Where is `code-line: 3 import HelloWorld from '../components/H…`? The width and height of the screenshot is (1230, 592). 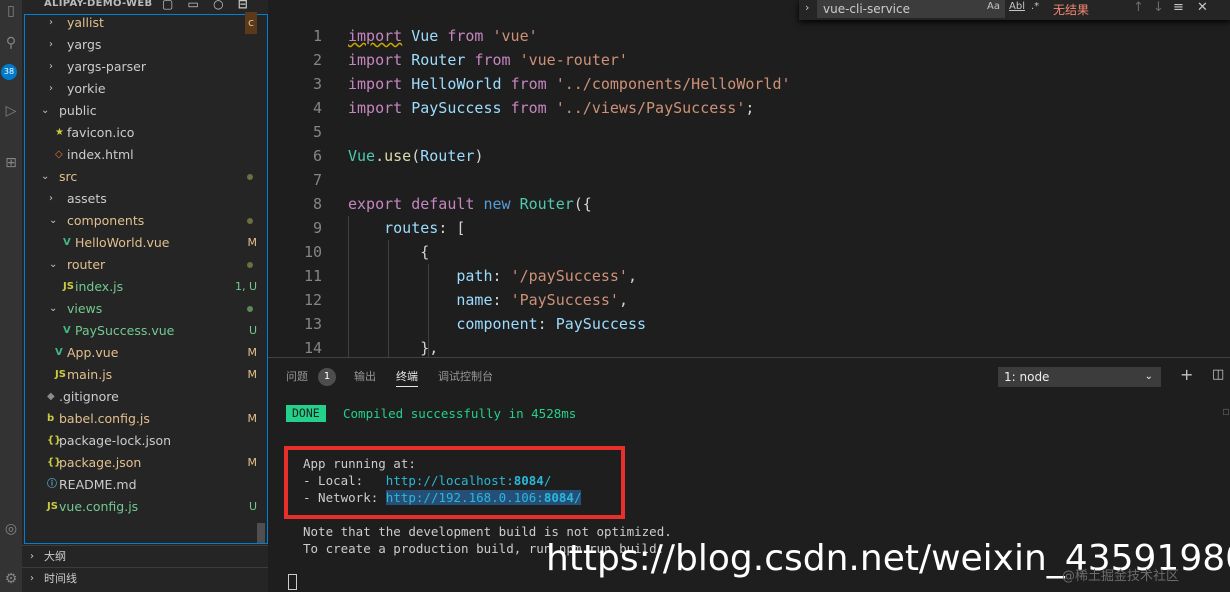
code-line: 3 import HelloWorld from '../components/H… is located at coordinates (749, 84).